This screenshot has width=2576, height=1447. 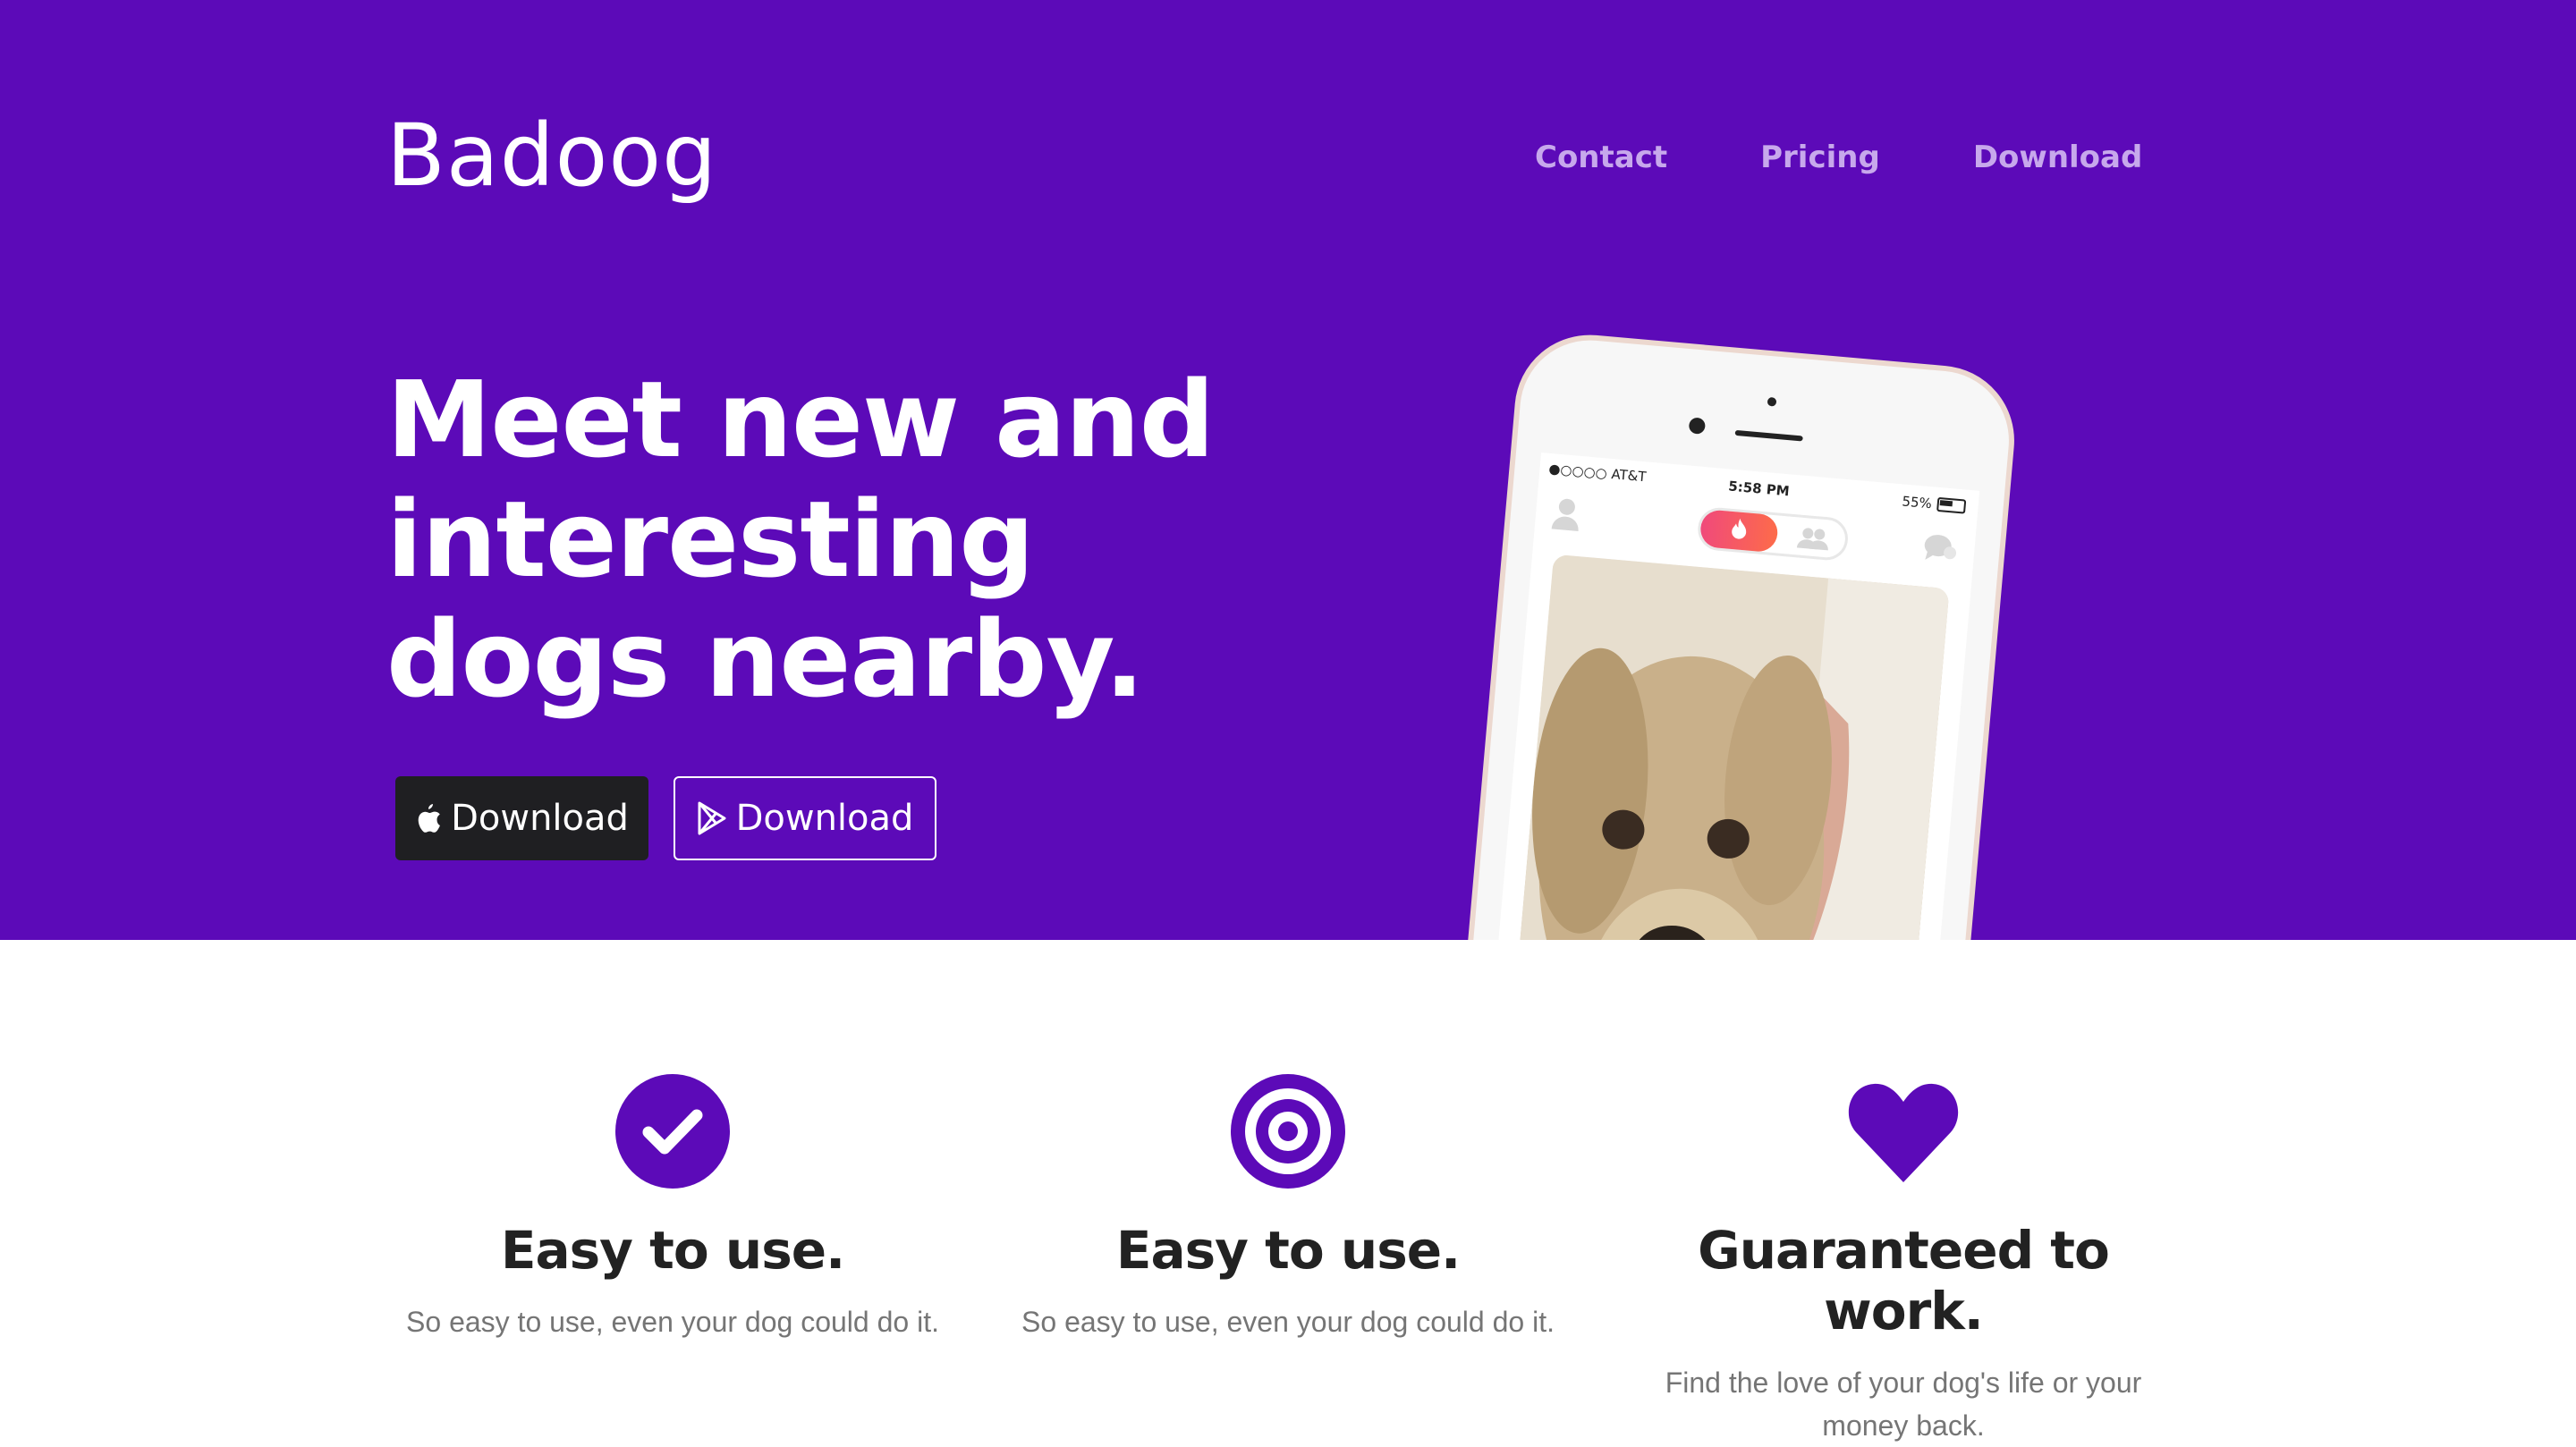 I want to click on battery-indicator: 55%, so click(x=1934, y=503).